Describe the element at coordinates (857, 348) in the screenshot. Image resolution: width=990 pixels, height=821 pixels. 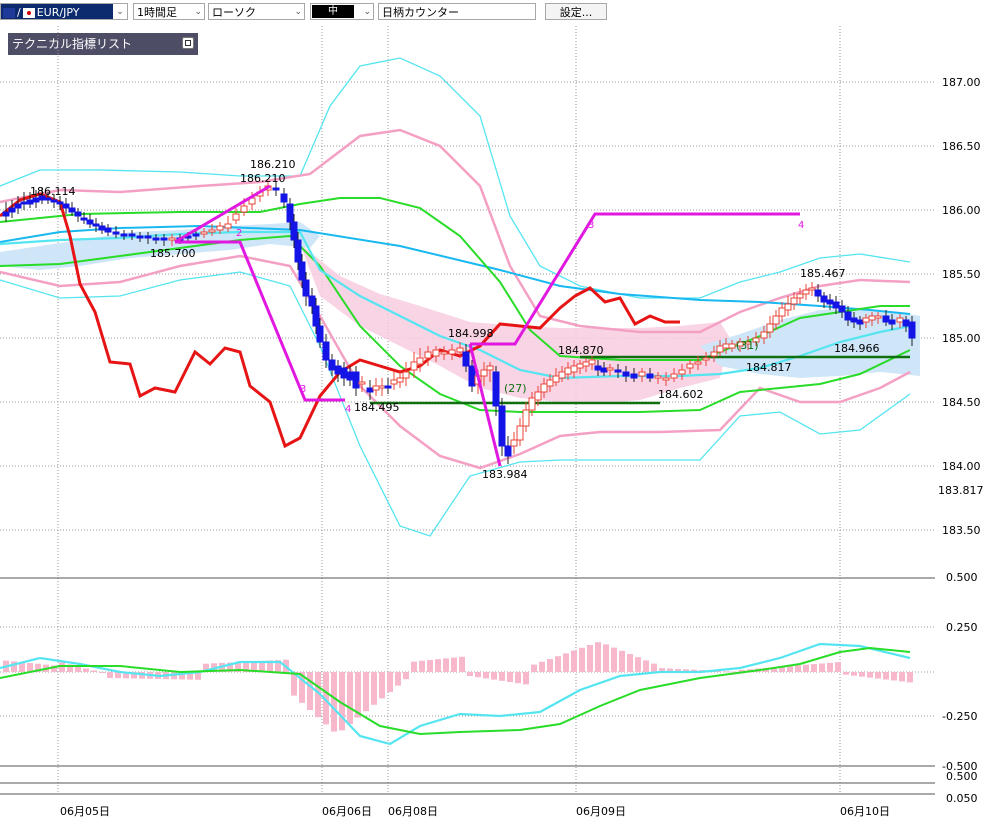
I see `annotation-p12: 184.966` at that location.